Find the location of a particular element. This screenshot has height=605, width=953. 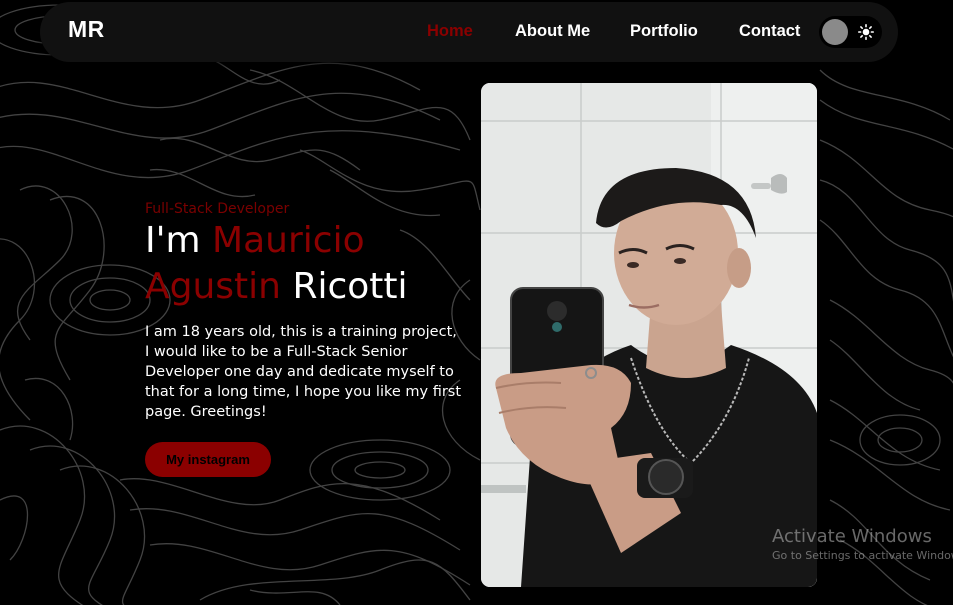

navbar: MR Home About Me Portfolio Contact is located at coordinates (469, 32).